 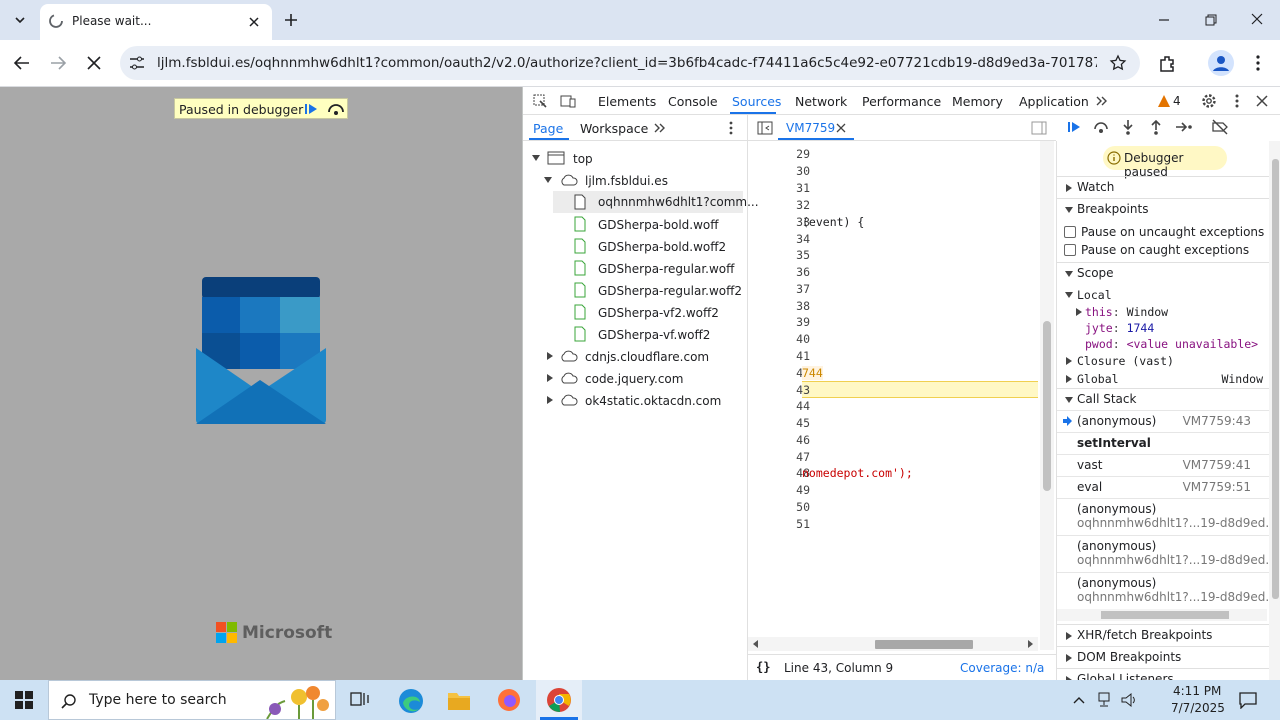 I want to click on sidebar-vertical-scrollbar, so click(x=1274, y=410).